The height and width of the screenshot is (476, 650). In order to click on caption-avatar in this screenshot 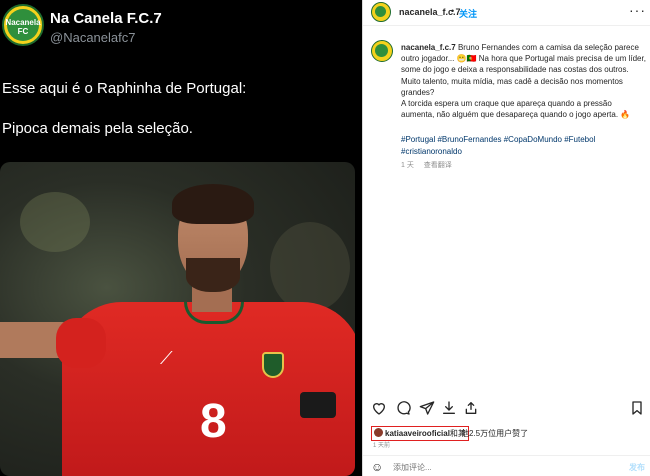, I will do `click(382, 51)`.